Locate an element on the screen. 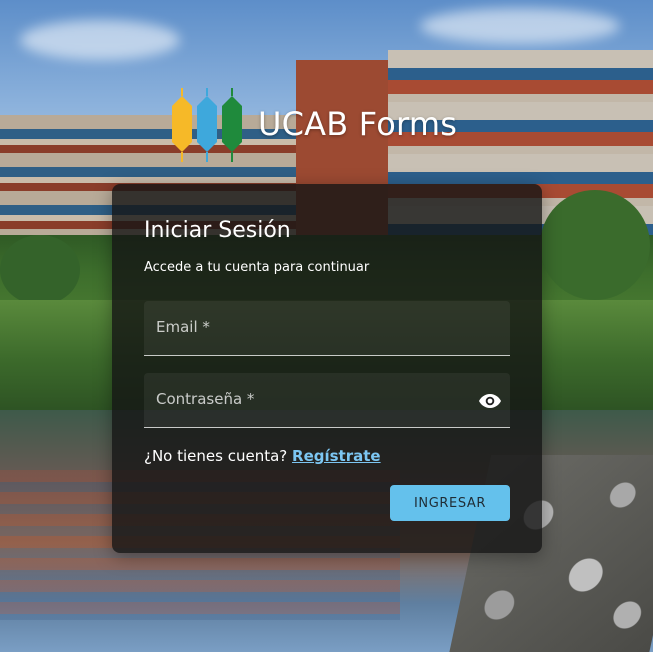 This screenshot has height=652, width=653. brand-logo: UCAB Forms is located at coordinates (312, 124).